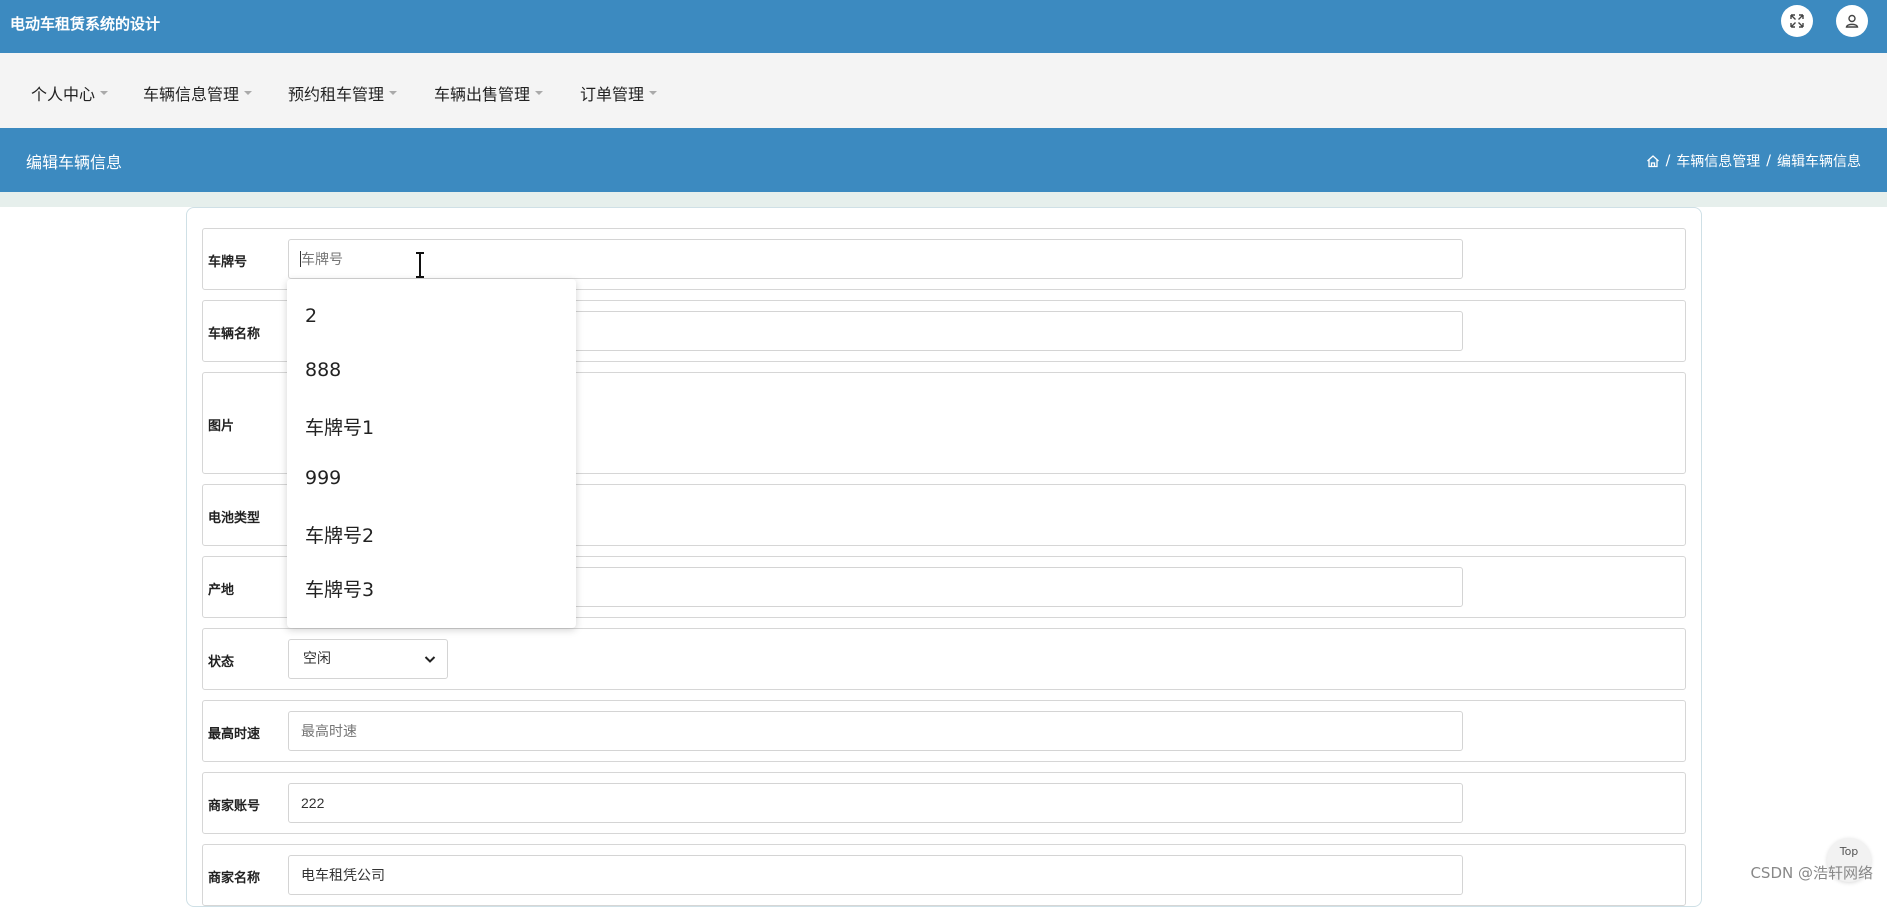  Describe the element at coordinates (74, 162) in the screenshot. I see `page-title: 编辑车辆信息` at that location.